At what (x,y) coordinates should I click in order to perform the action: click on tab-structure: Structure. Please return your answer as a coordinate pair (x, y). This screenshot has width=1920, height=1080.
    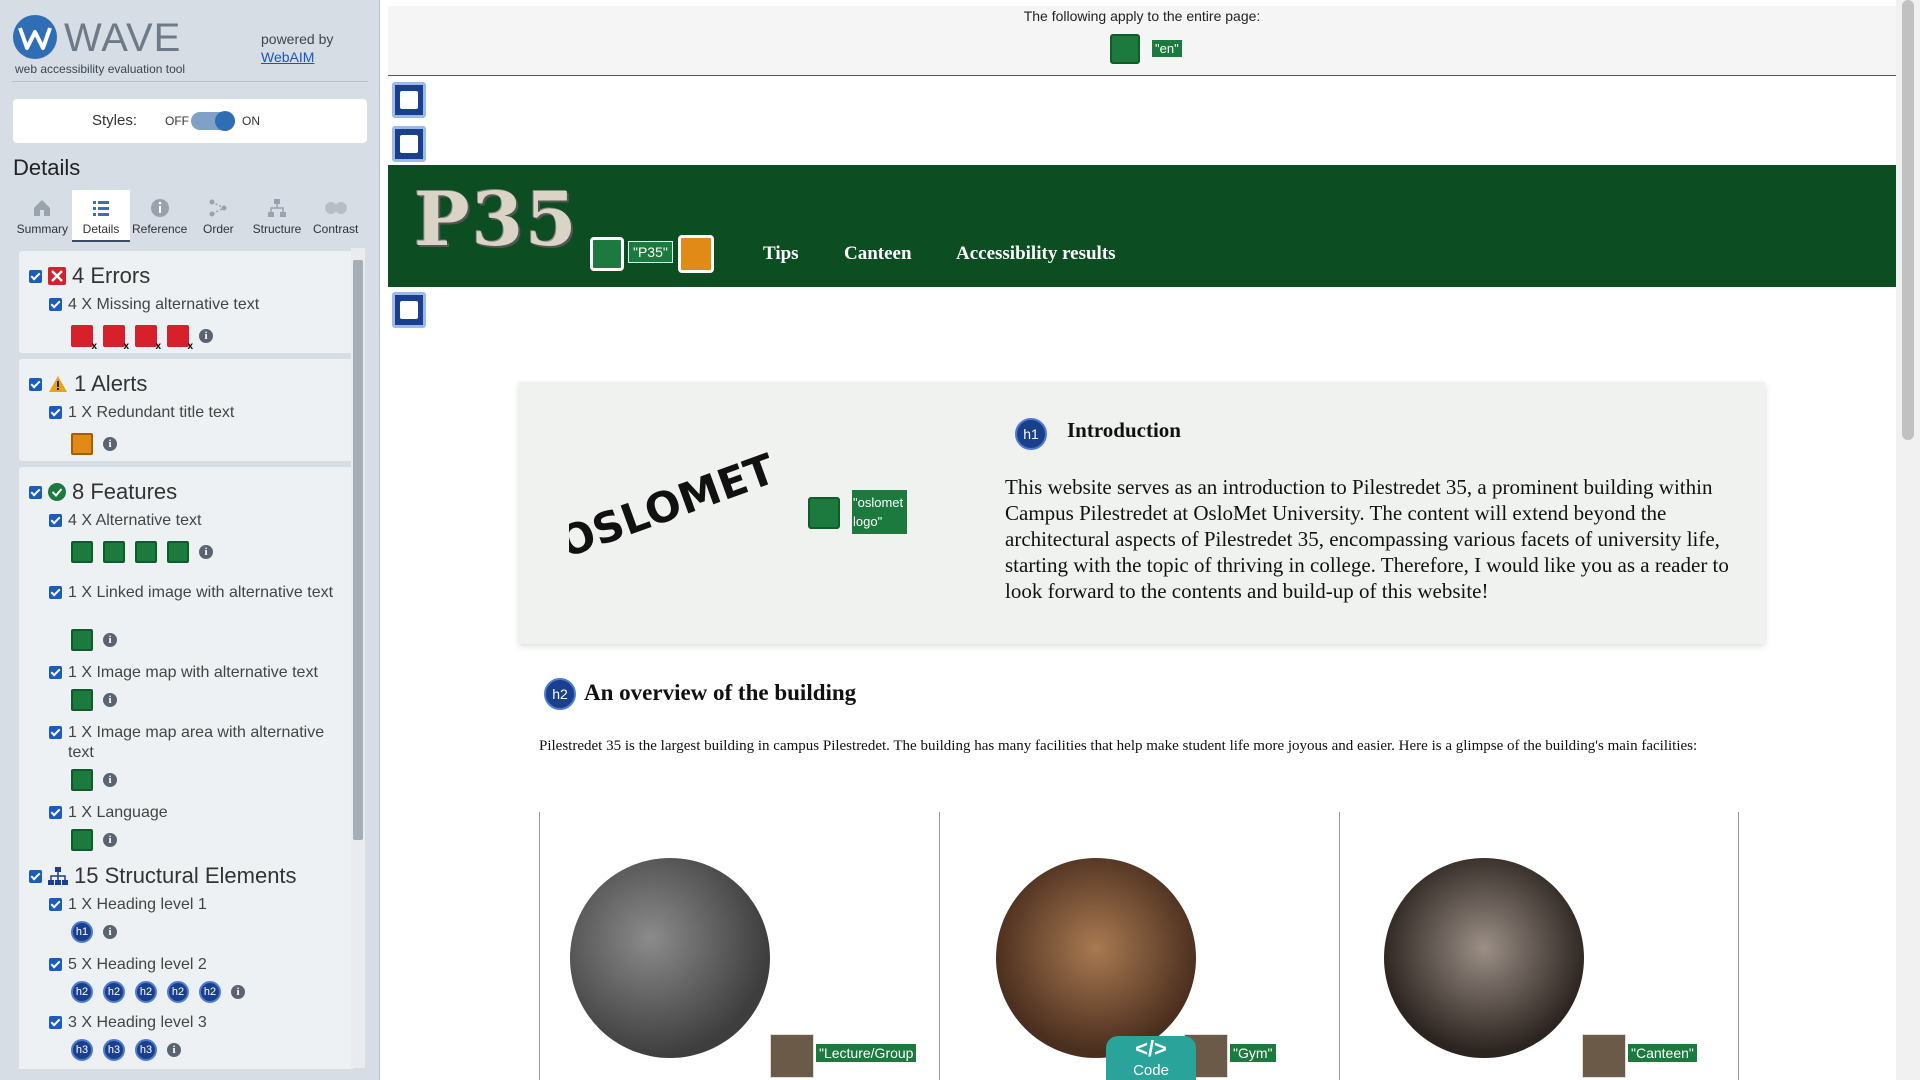
    Looking at the image, I should click on (277, 216).